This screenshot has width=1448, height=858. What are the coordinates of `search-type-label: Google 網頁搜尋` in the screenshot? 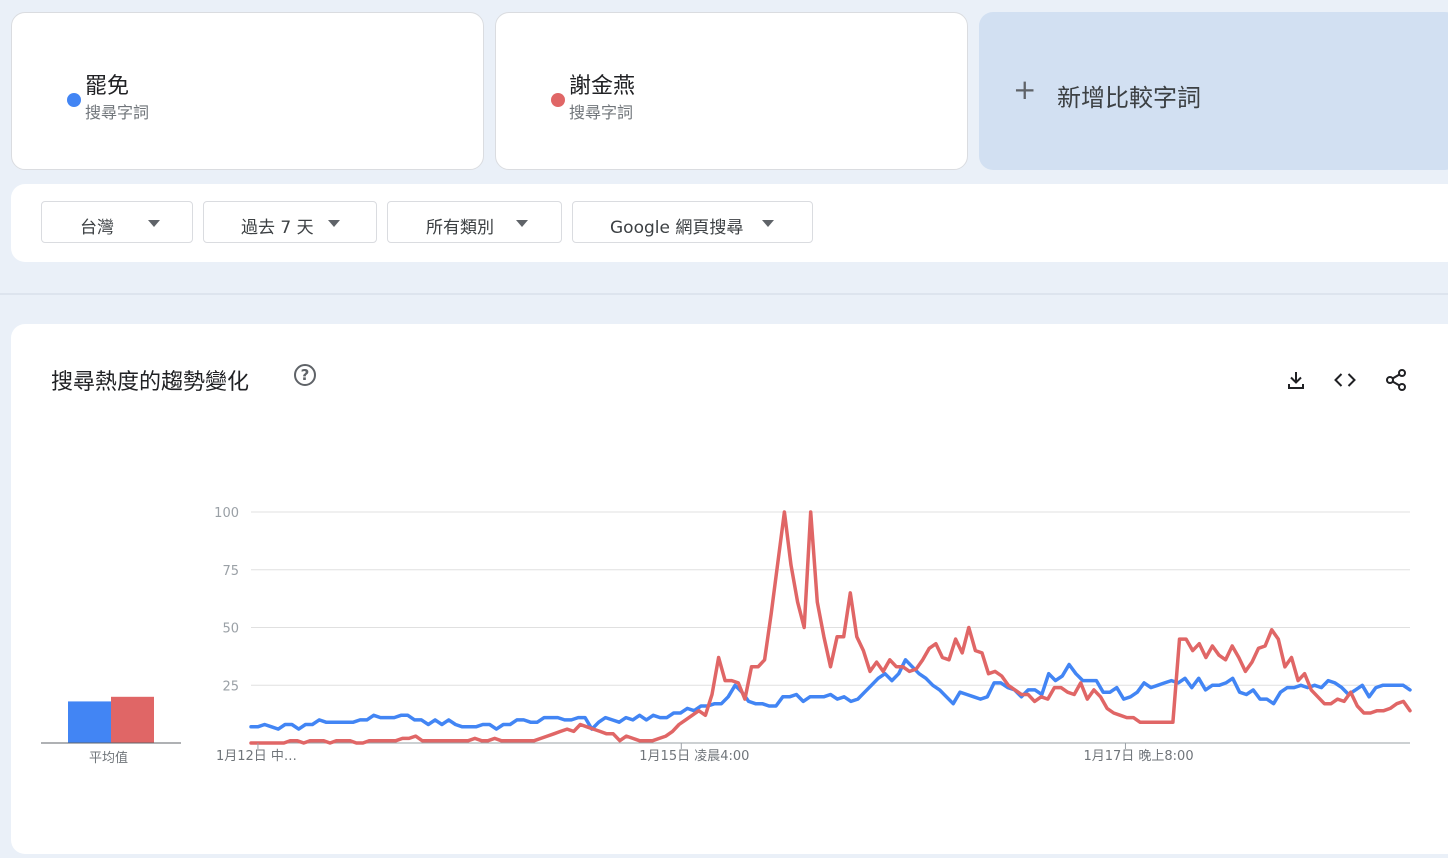 It's located at (677, 228).